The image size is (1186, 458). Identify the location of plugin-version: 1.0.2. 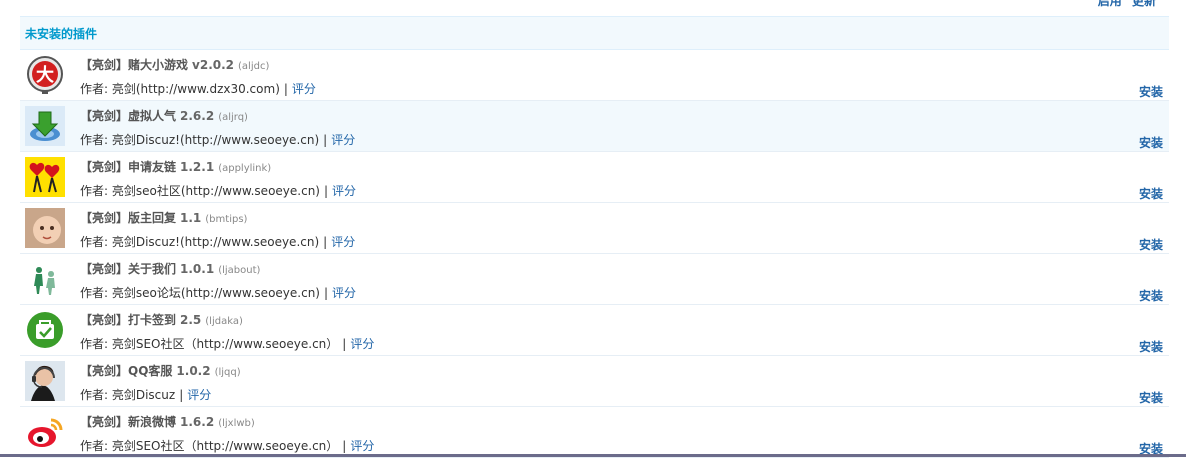
(193, 371).